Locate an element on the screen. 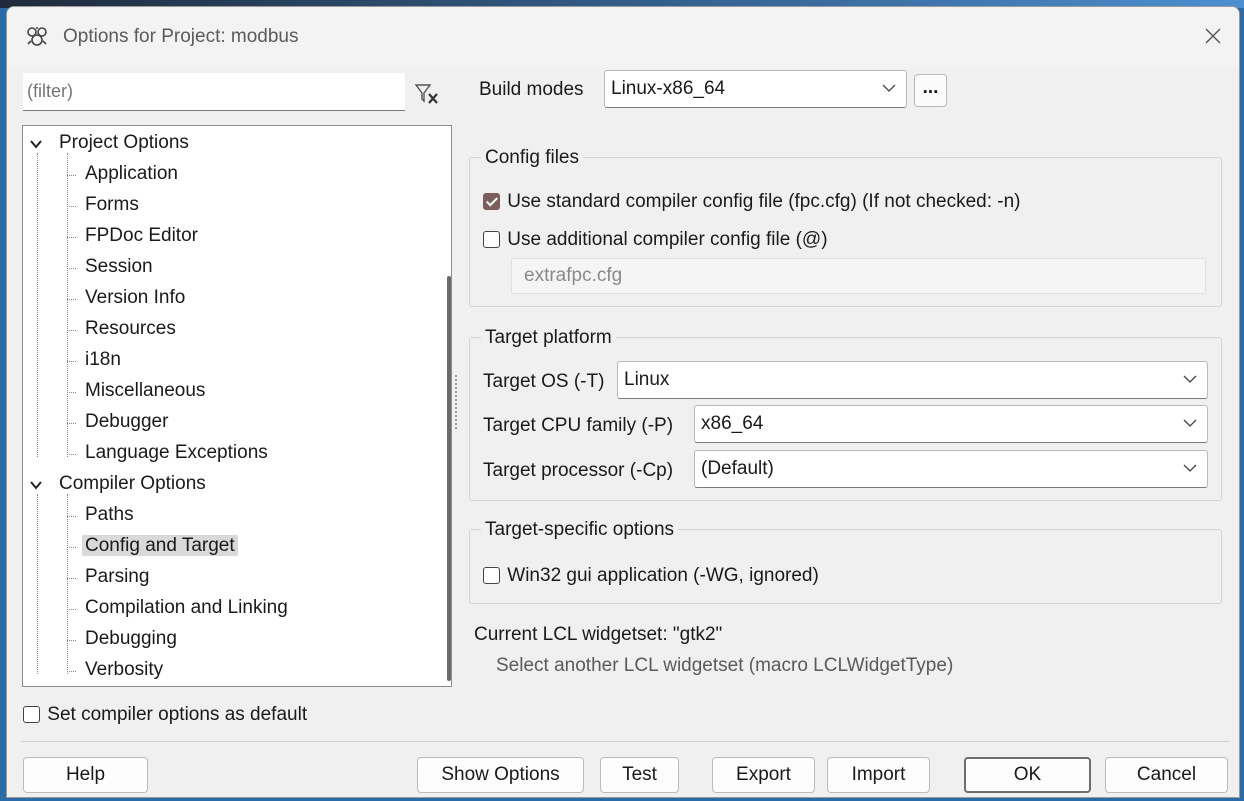  export-button: Export is located at coordinates (763, 775).